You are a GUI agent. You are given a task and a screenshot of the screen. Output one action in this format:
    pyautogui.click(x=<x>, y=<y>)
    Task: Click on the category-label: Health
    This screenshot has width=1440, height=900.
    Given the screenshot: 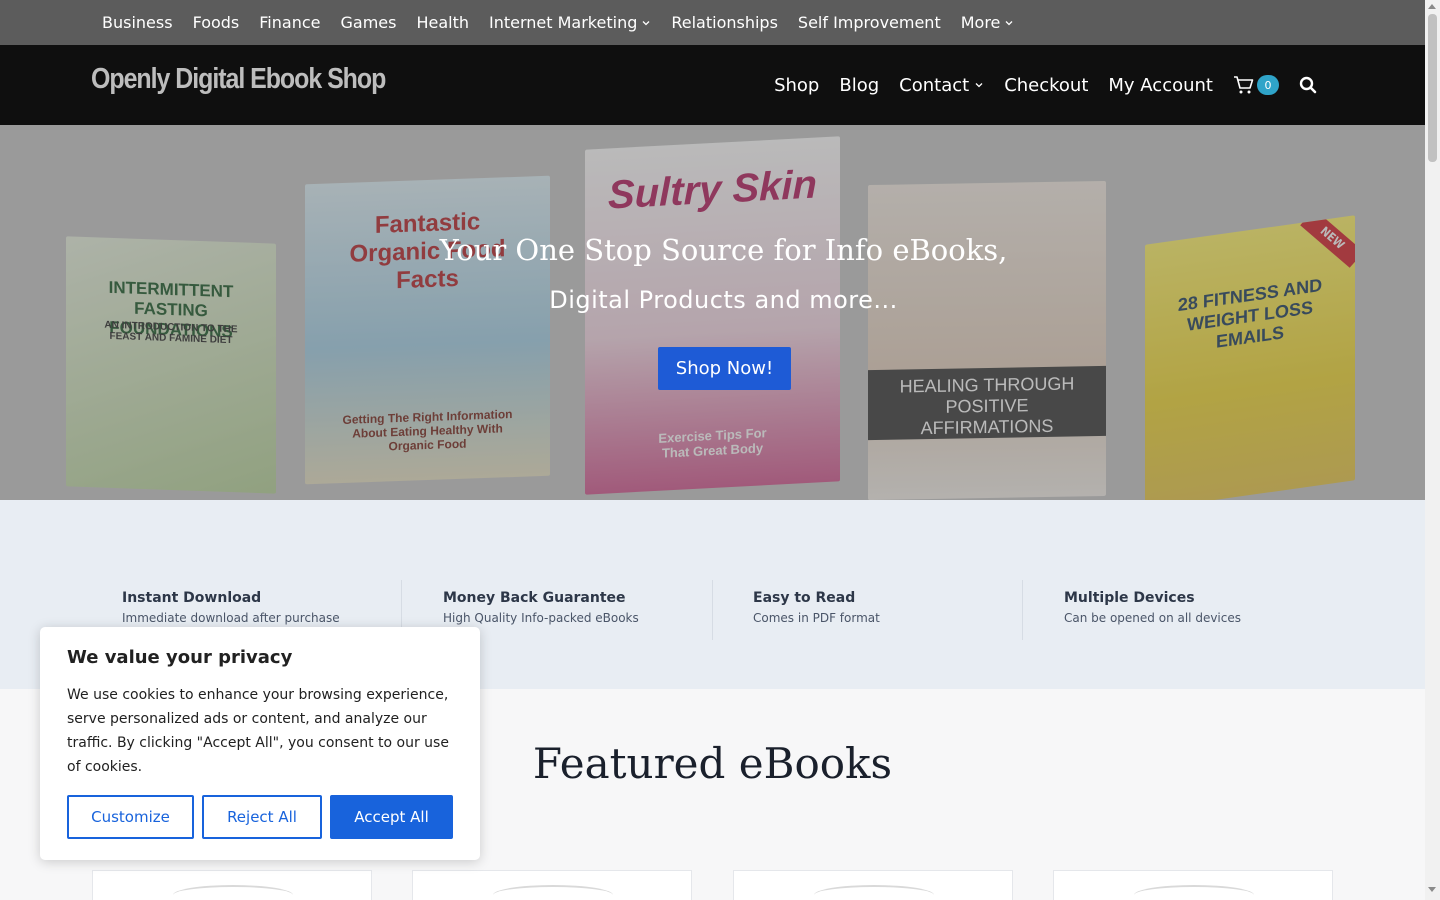 What is the action you would take?
    pyautogui.click(x=442, y=22)
    